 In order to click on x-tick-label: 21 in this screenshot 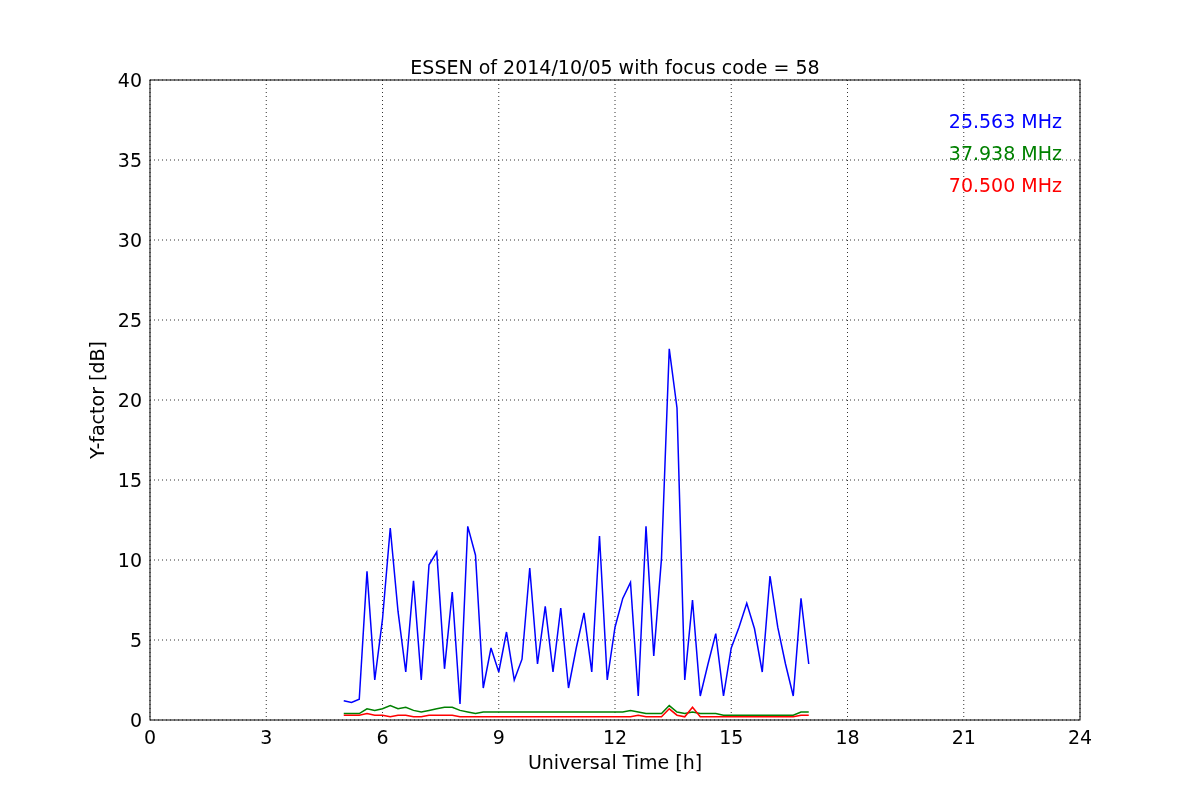, I will do `click(963, 737)`.